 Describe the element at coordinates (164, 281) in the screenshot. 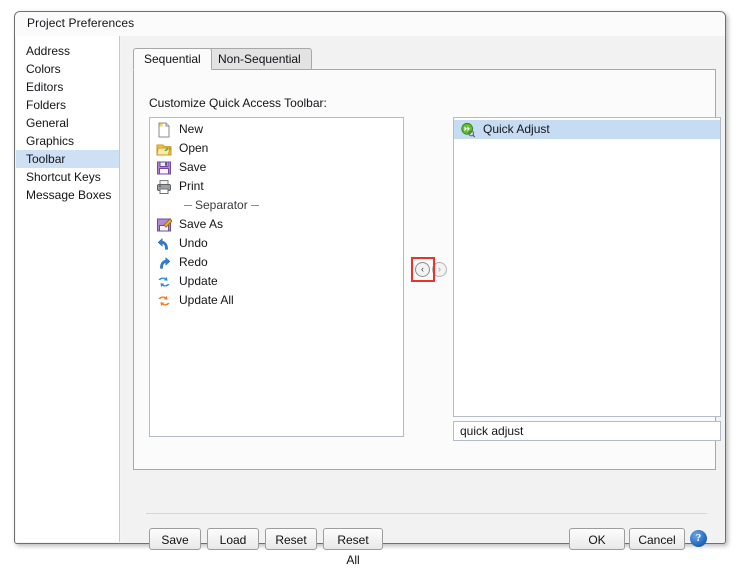

I see `update-refresh-icon` at that location.